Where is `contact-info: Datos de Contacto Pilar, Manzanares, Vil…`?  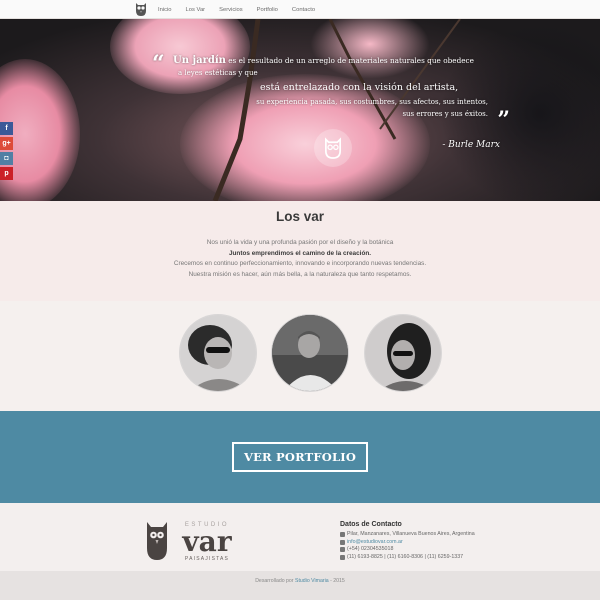 contact-info: Datos de Contacto Pilar, Manzanares, Vil… is located at coordinates (407, 541).